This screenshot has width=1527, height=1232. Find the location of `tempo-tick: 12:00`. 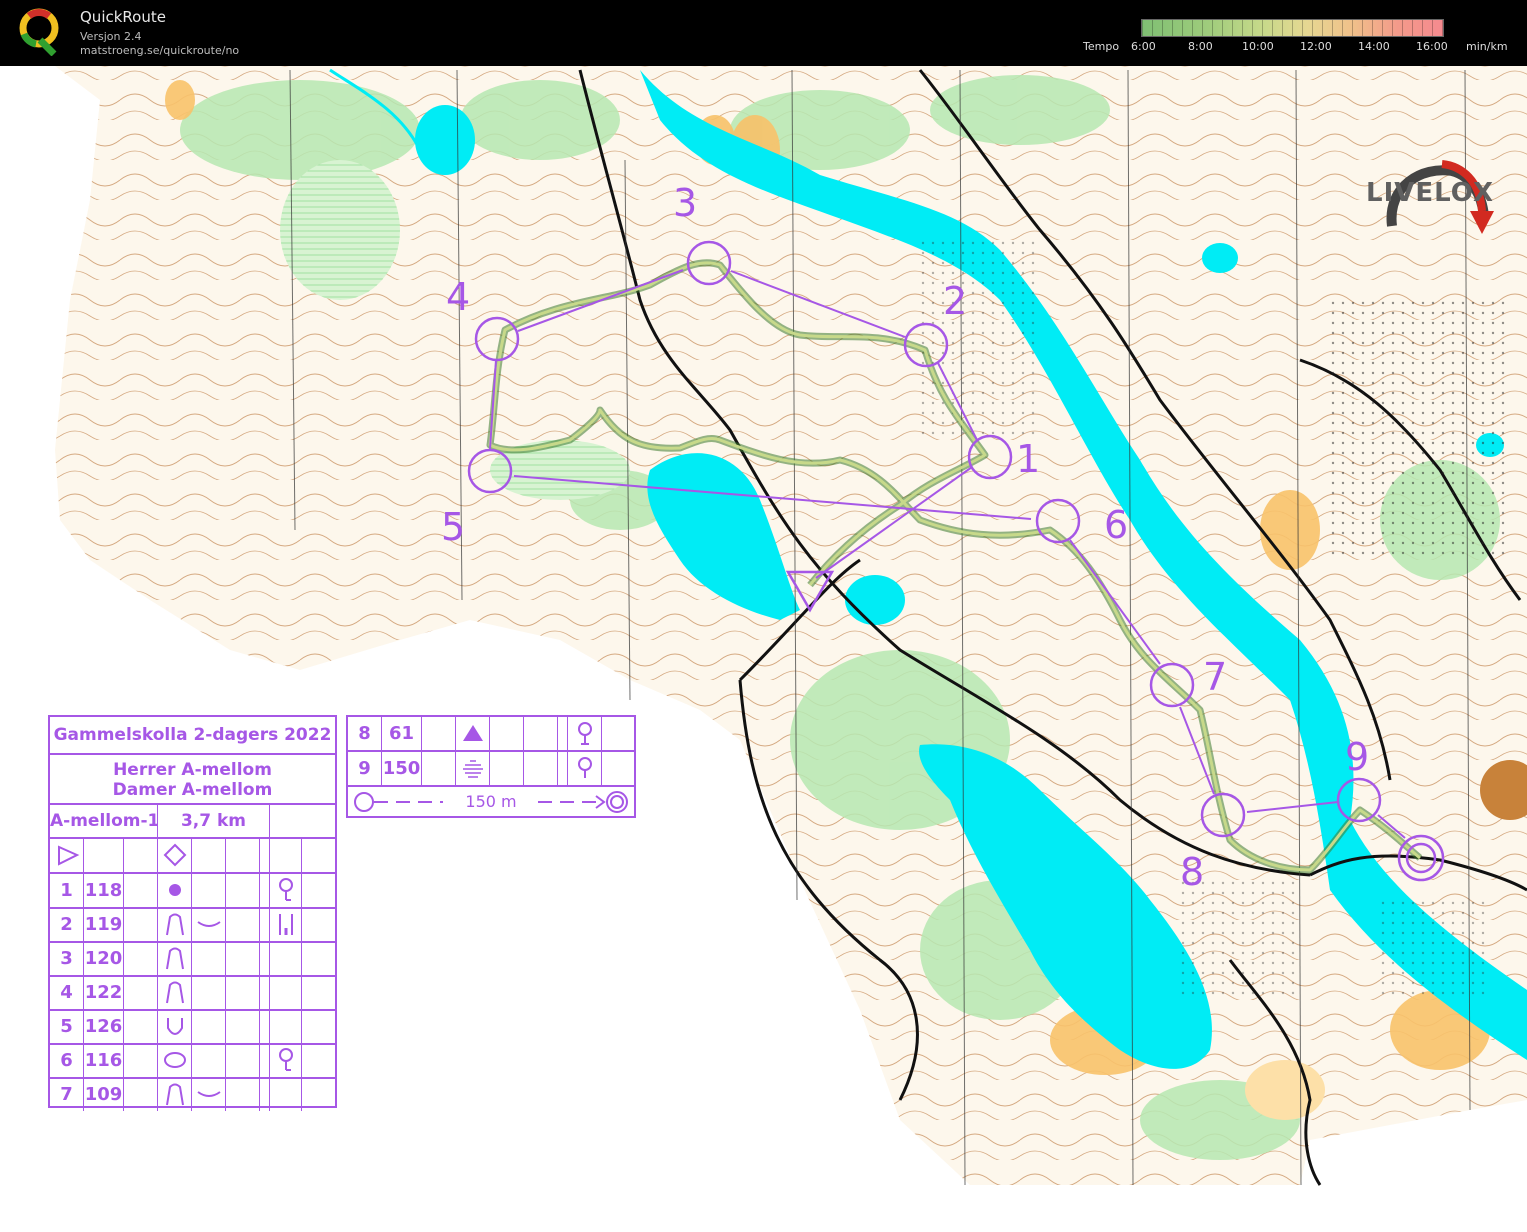

tempo-tick: 12:00 is located at coordinates (1316, 46).